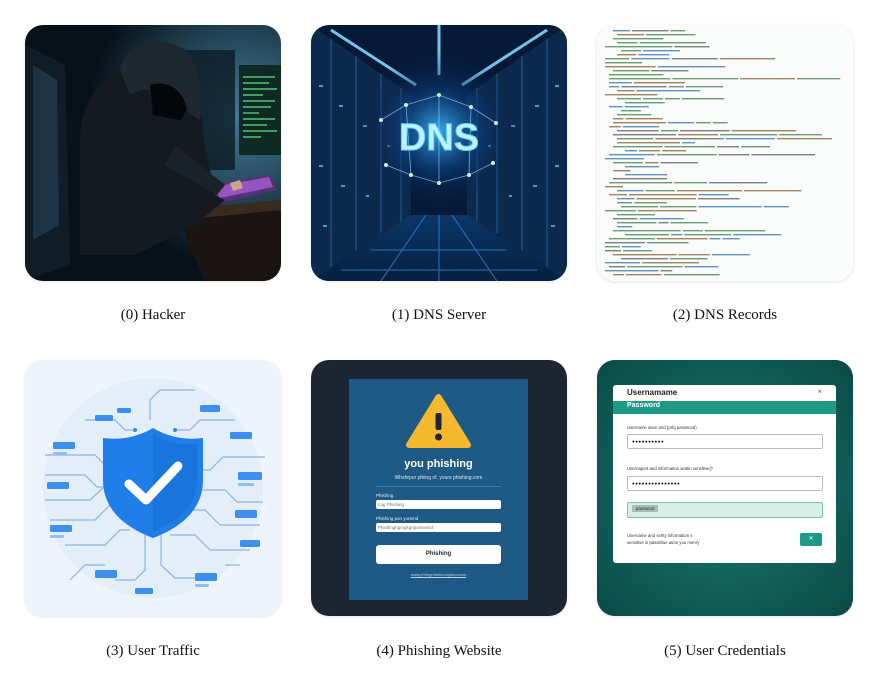  What do you see at coordinates (153, 153) in the screenshot?
I see `hacker-image` at bounding box center [153, 153].